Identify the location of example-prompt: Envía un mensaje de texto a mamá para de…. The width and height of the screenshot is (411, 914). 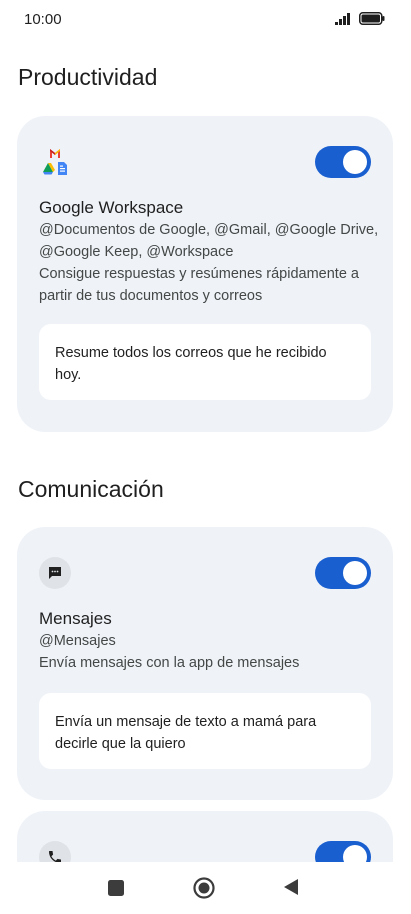
(205, 731).